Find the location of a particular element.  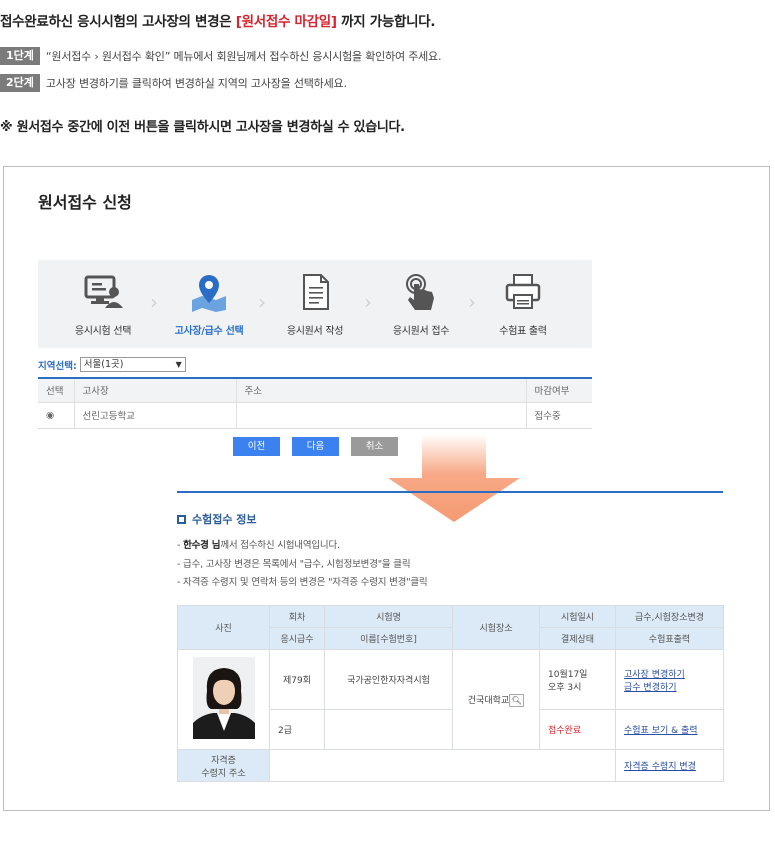

step-label: 응시원서 접수 is located at coordinates (421, 331).